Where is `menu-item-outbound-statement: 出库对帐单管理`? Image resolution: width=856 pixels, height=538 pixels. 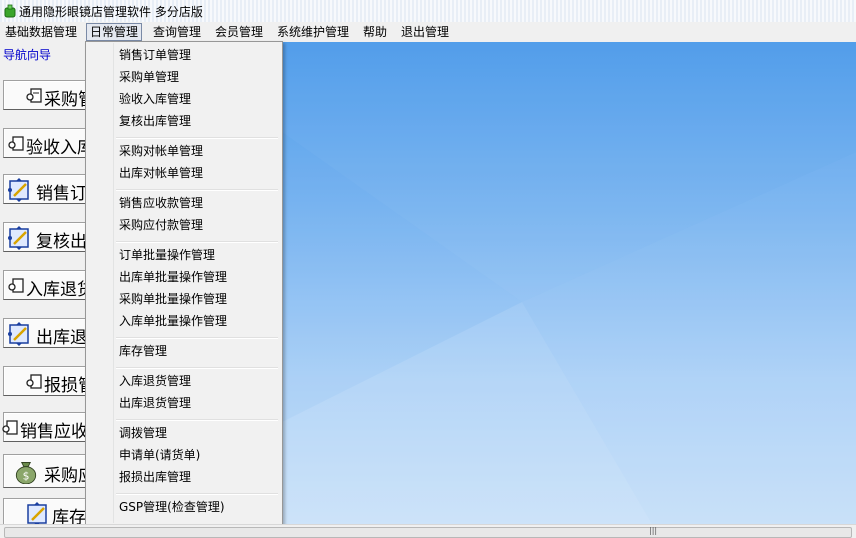
menu-item-outbound-statement: 出库对帐单管理 is located at coordinates (161, 173).